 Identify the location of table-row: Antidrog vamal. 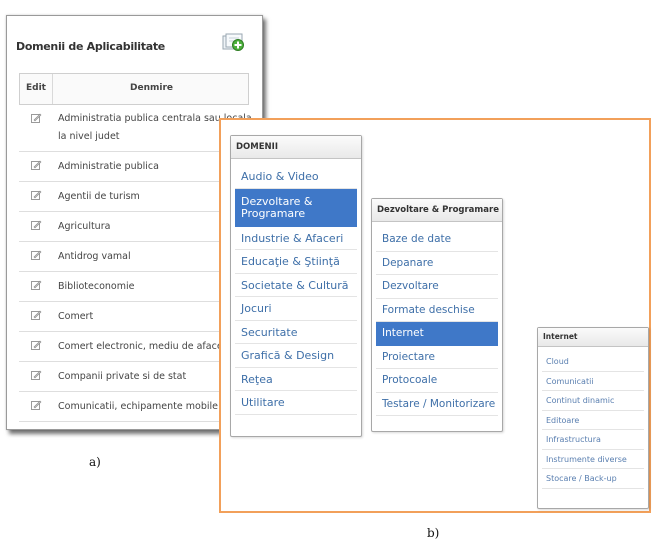
(134, 257).